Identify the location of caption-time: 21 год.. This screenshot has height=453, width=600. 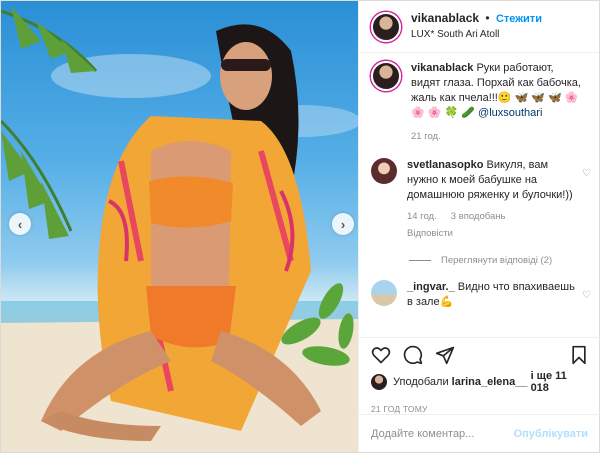
(426, 136).